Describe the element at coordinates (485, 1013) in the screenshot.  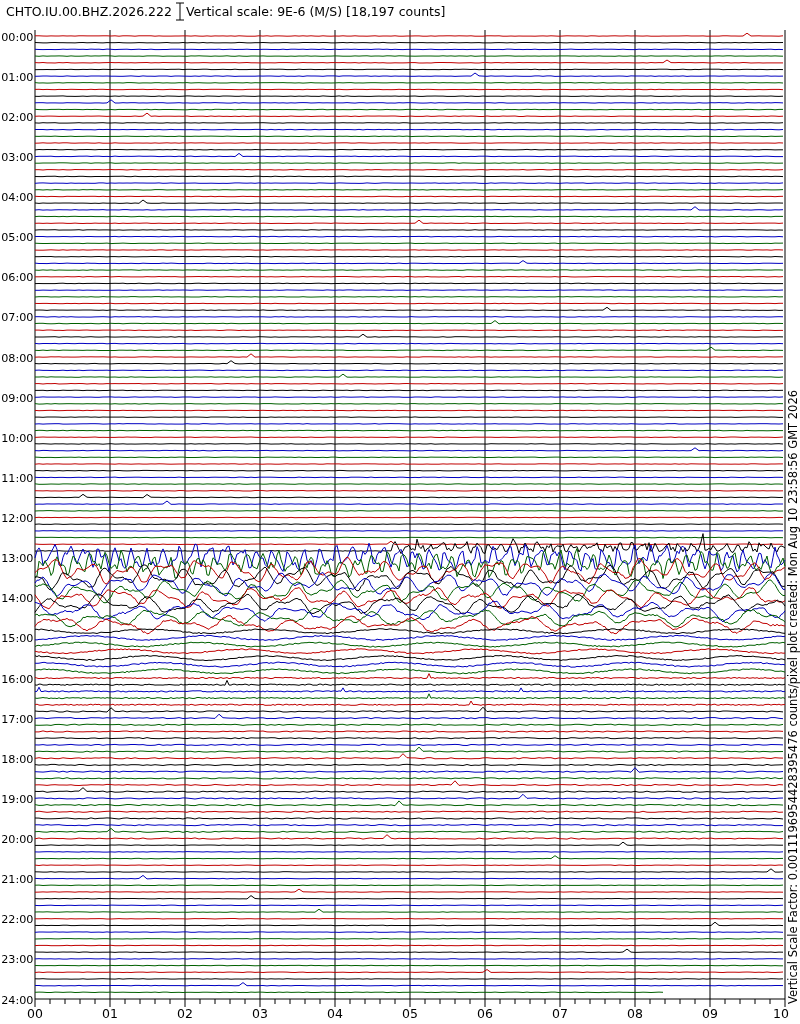
I see `minute-label: 06` at that location.